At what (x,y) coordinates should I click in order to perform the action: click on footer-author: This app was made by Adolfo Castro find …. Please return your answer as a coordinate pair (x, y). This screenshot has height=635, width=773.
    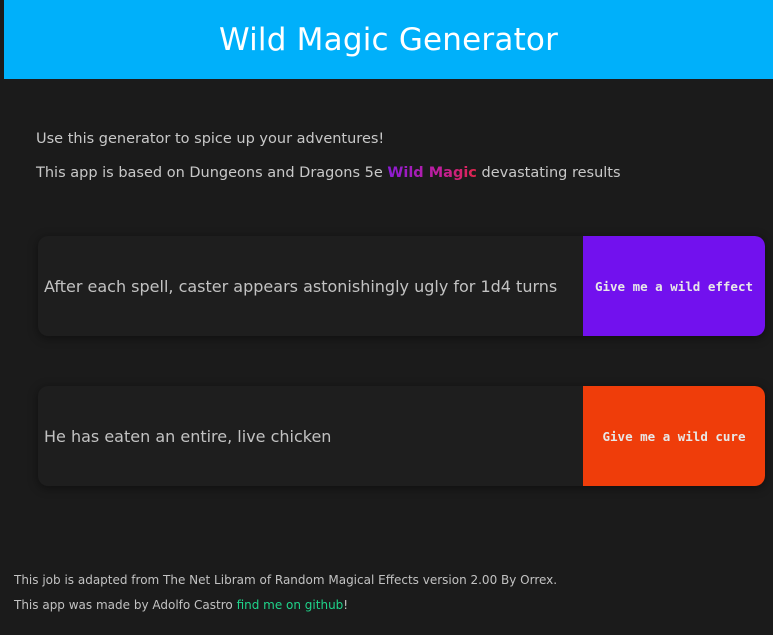
    Looking at the image, I should click on (181, 605).